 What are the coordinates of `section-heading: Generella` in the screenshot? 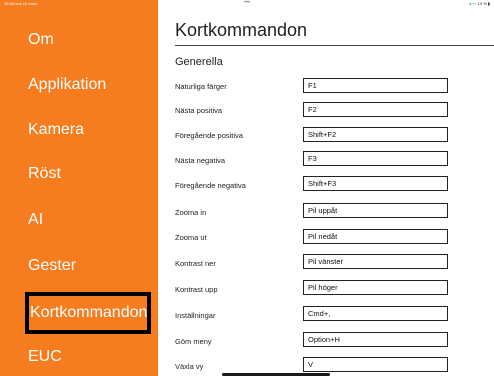 It's located at (199, 62).